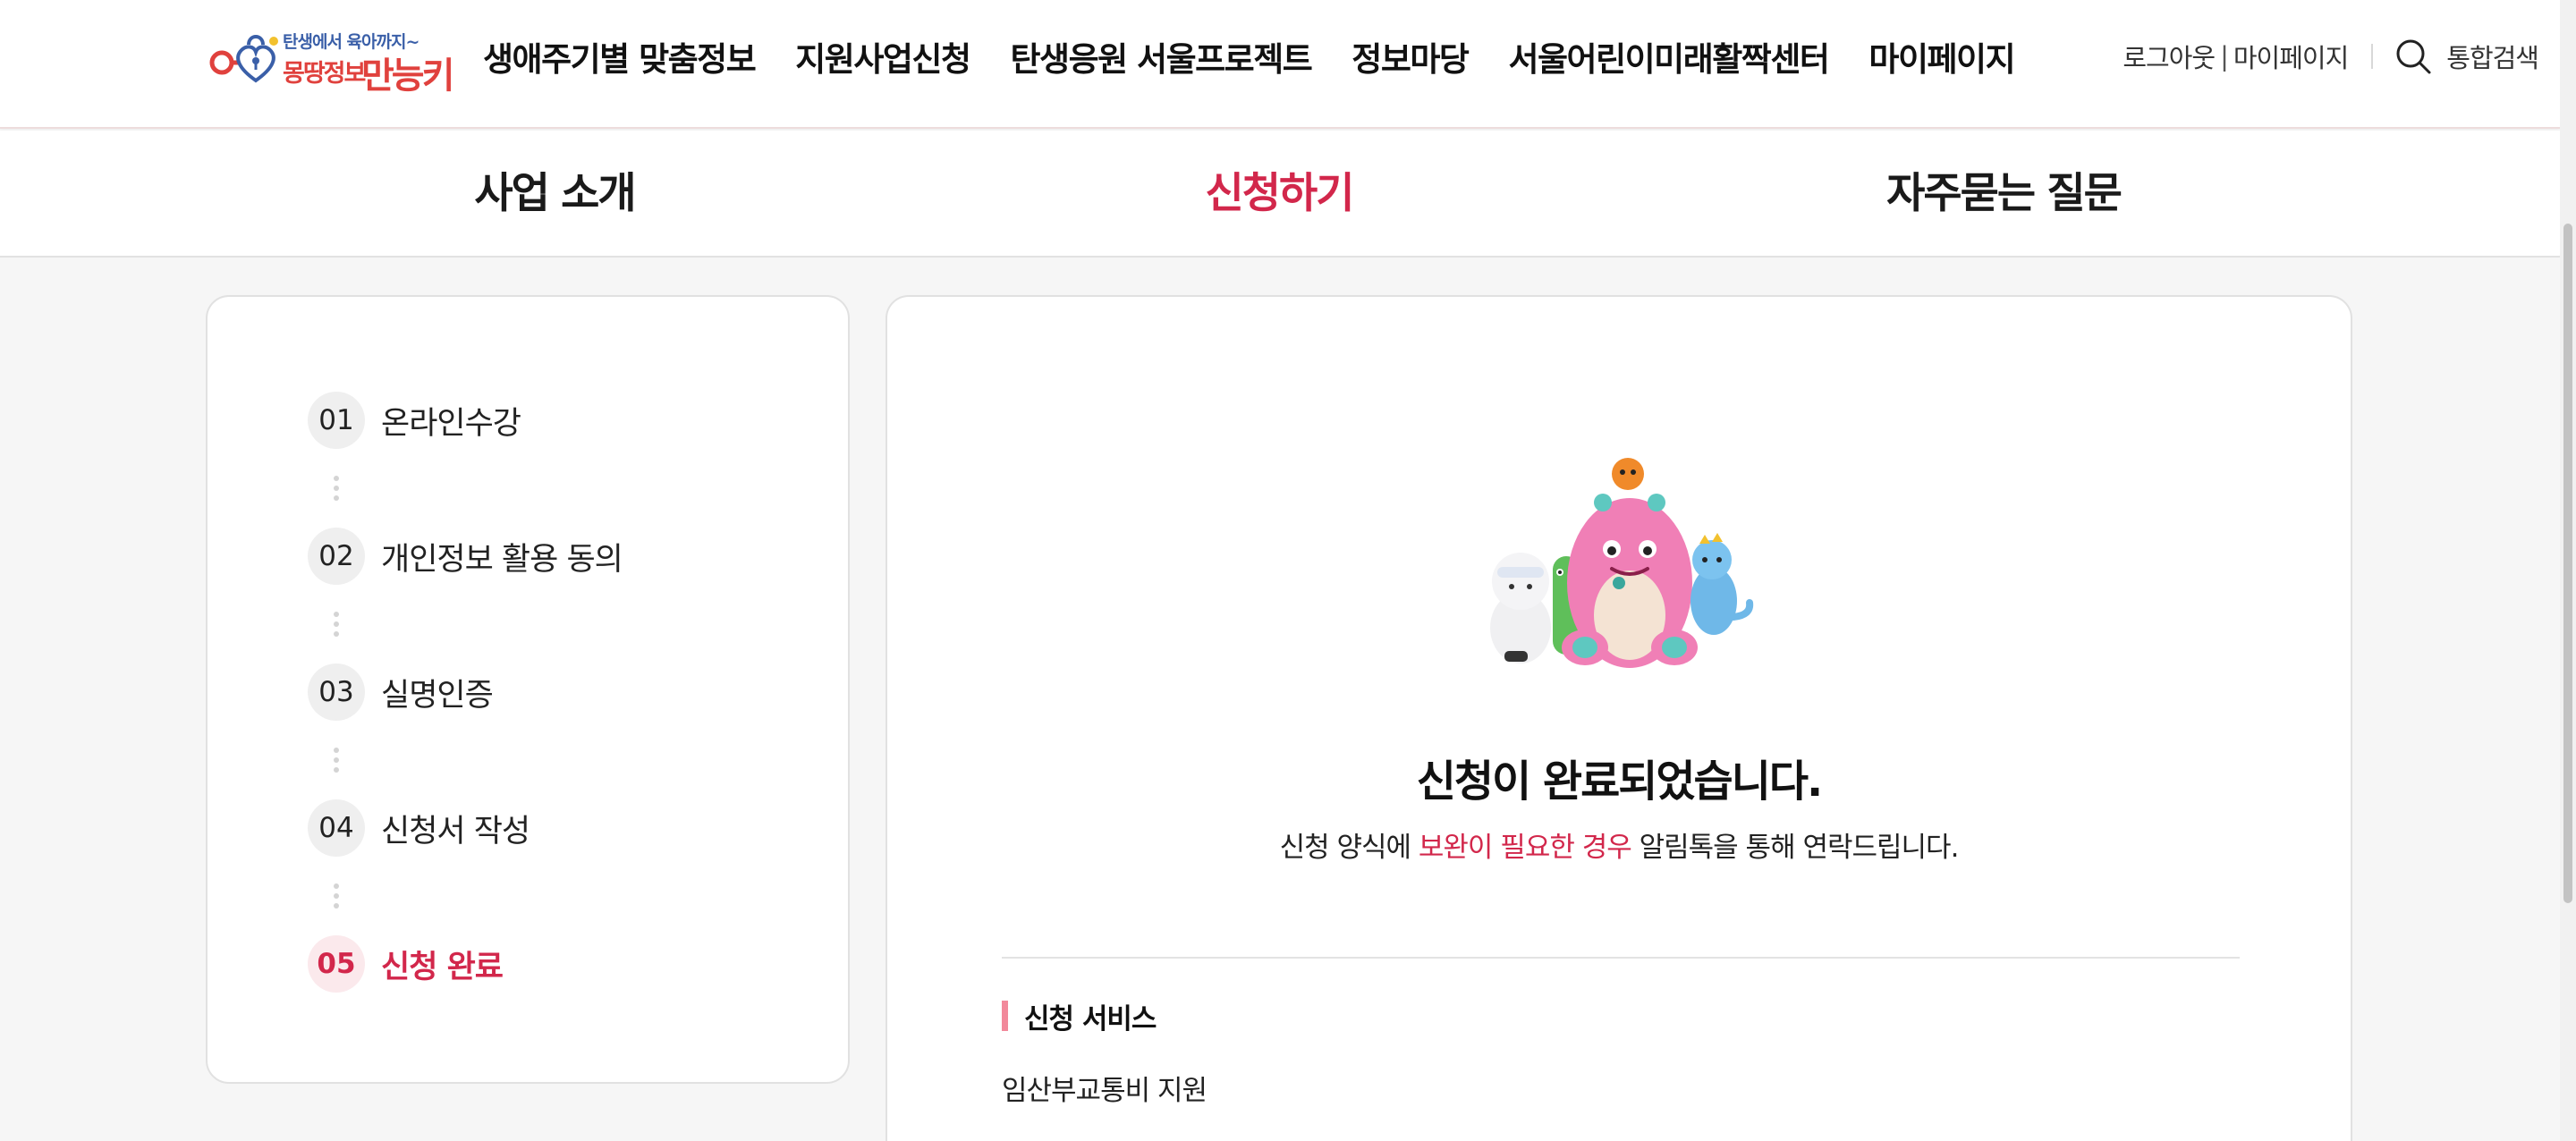  What do you see at coordinates (1668, 56) in the screenshot?
I see `nav-item-children-center: 서울어린이미래활짝센터` at bounding box center [1668, 56].